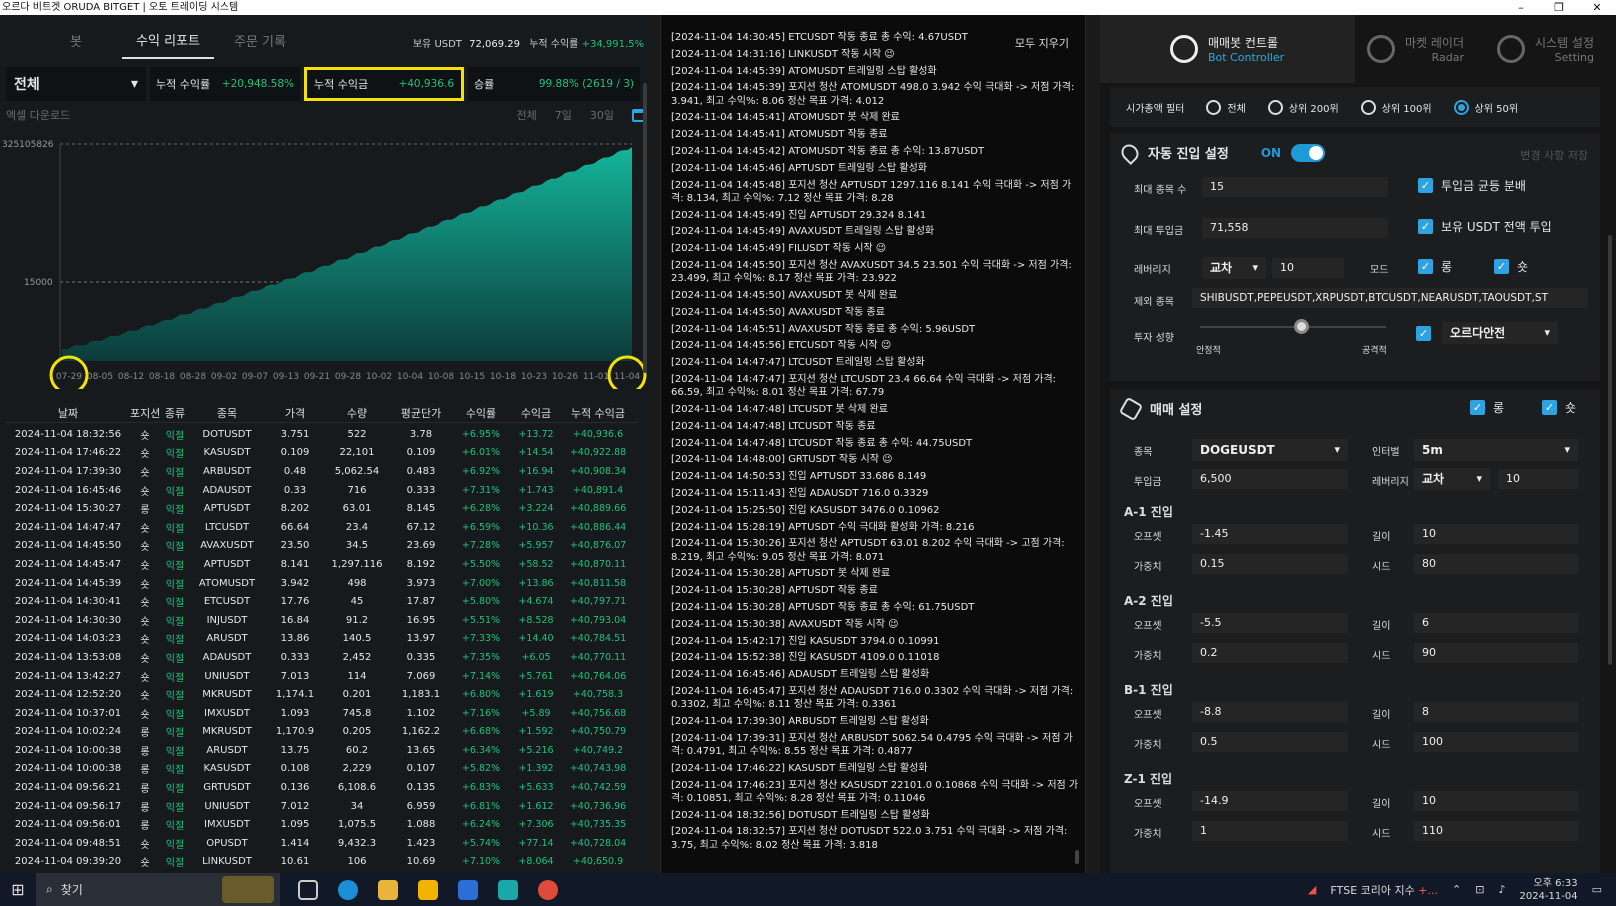 This screenshot has width=1616, height=906. I want to click on col-header: 평균단가, so click(421, 413).